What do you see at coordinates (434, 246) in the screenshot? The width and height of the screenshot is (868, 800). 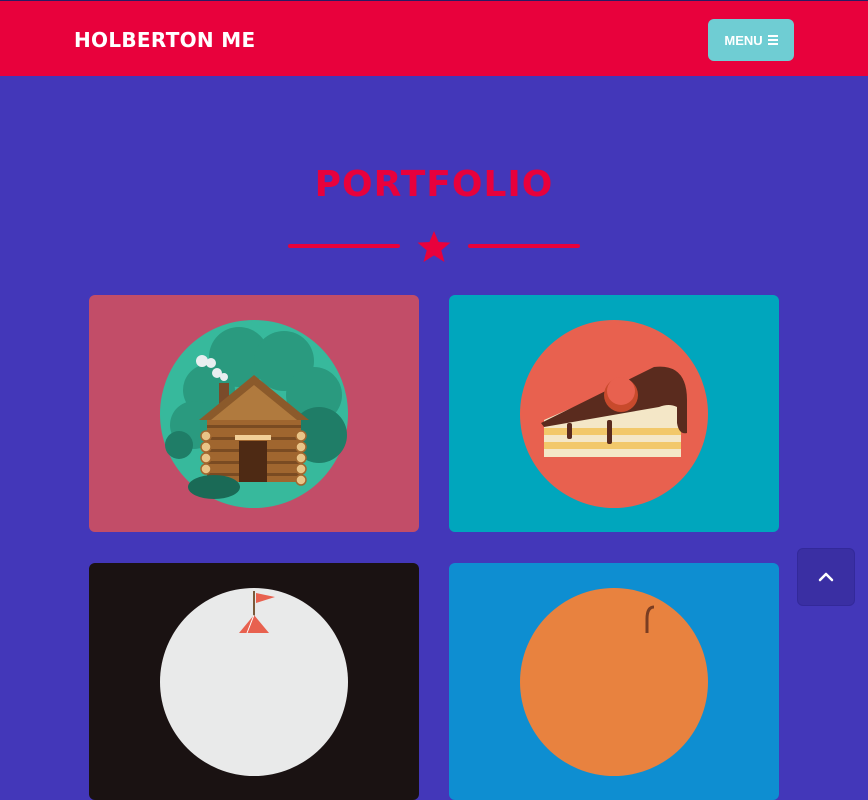 I see `star-icon` at bounding box center [434, 246].